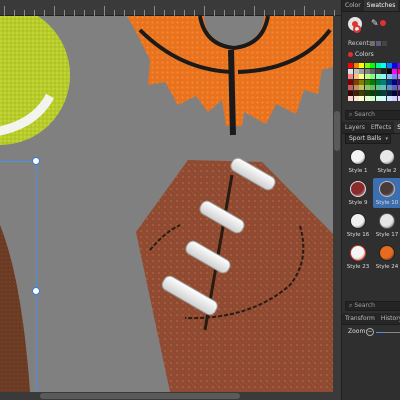  Describe the element at coordinates (358, 193) in the screenshot. I see `style-thumbnail: Style 9` at that location.